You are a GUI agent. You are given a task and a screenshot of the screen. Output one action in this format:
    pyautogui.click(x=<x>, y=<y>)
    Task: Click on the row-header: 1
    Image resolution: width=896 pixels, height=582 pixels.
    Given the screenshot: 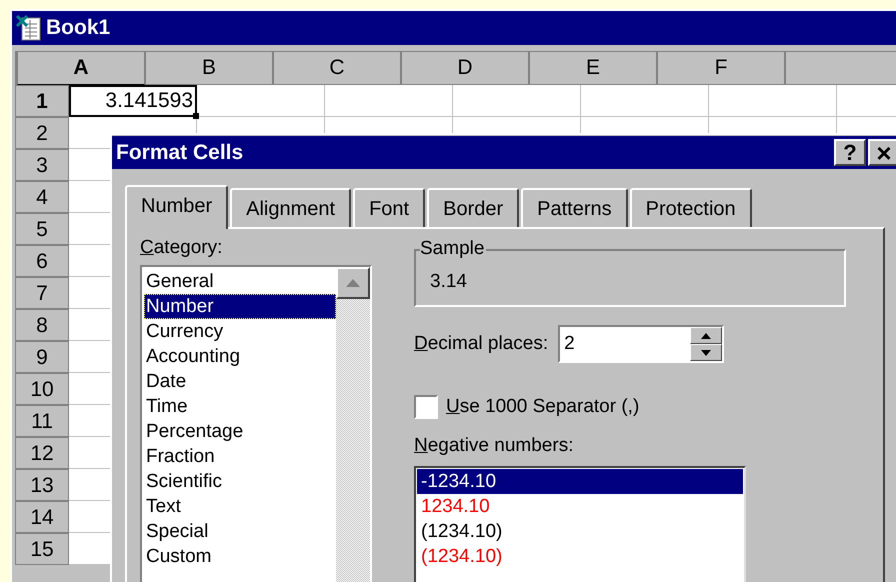 What is the action you would take?
    pyautogui.click(x=42, y=101)
    